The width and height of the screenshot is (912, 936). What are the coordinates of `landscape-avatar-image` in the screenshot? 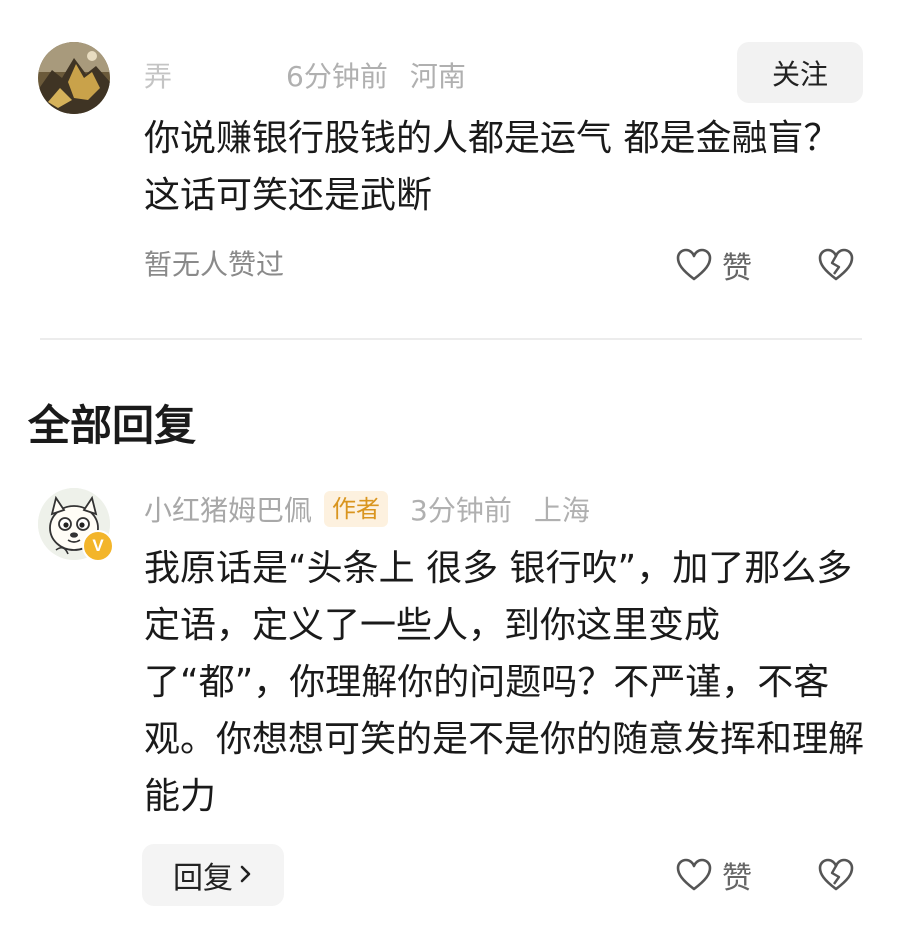 It's located at (74, 78).